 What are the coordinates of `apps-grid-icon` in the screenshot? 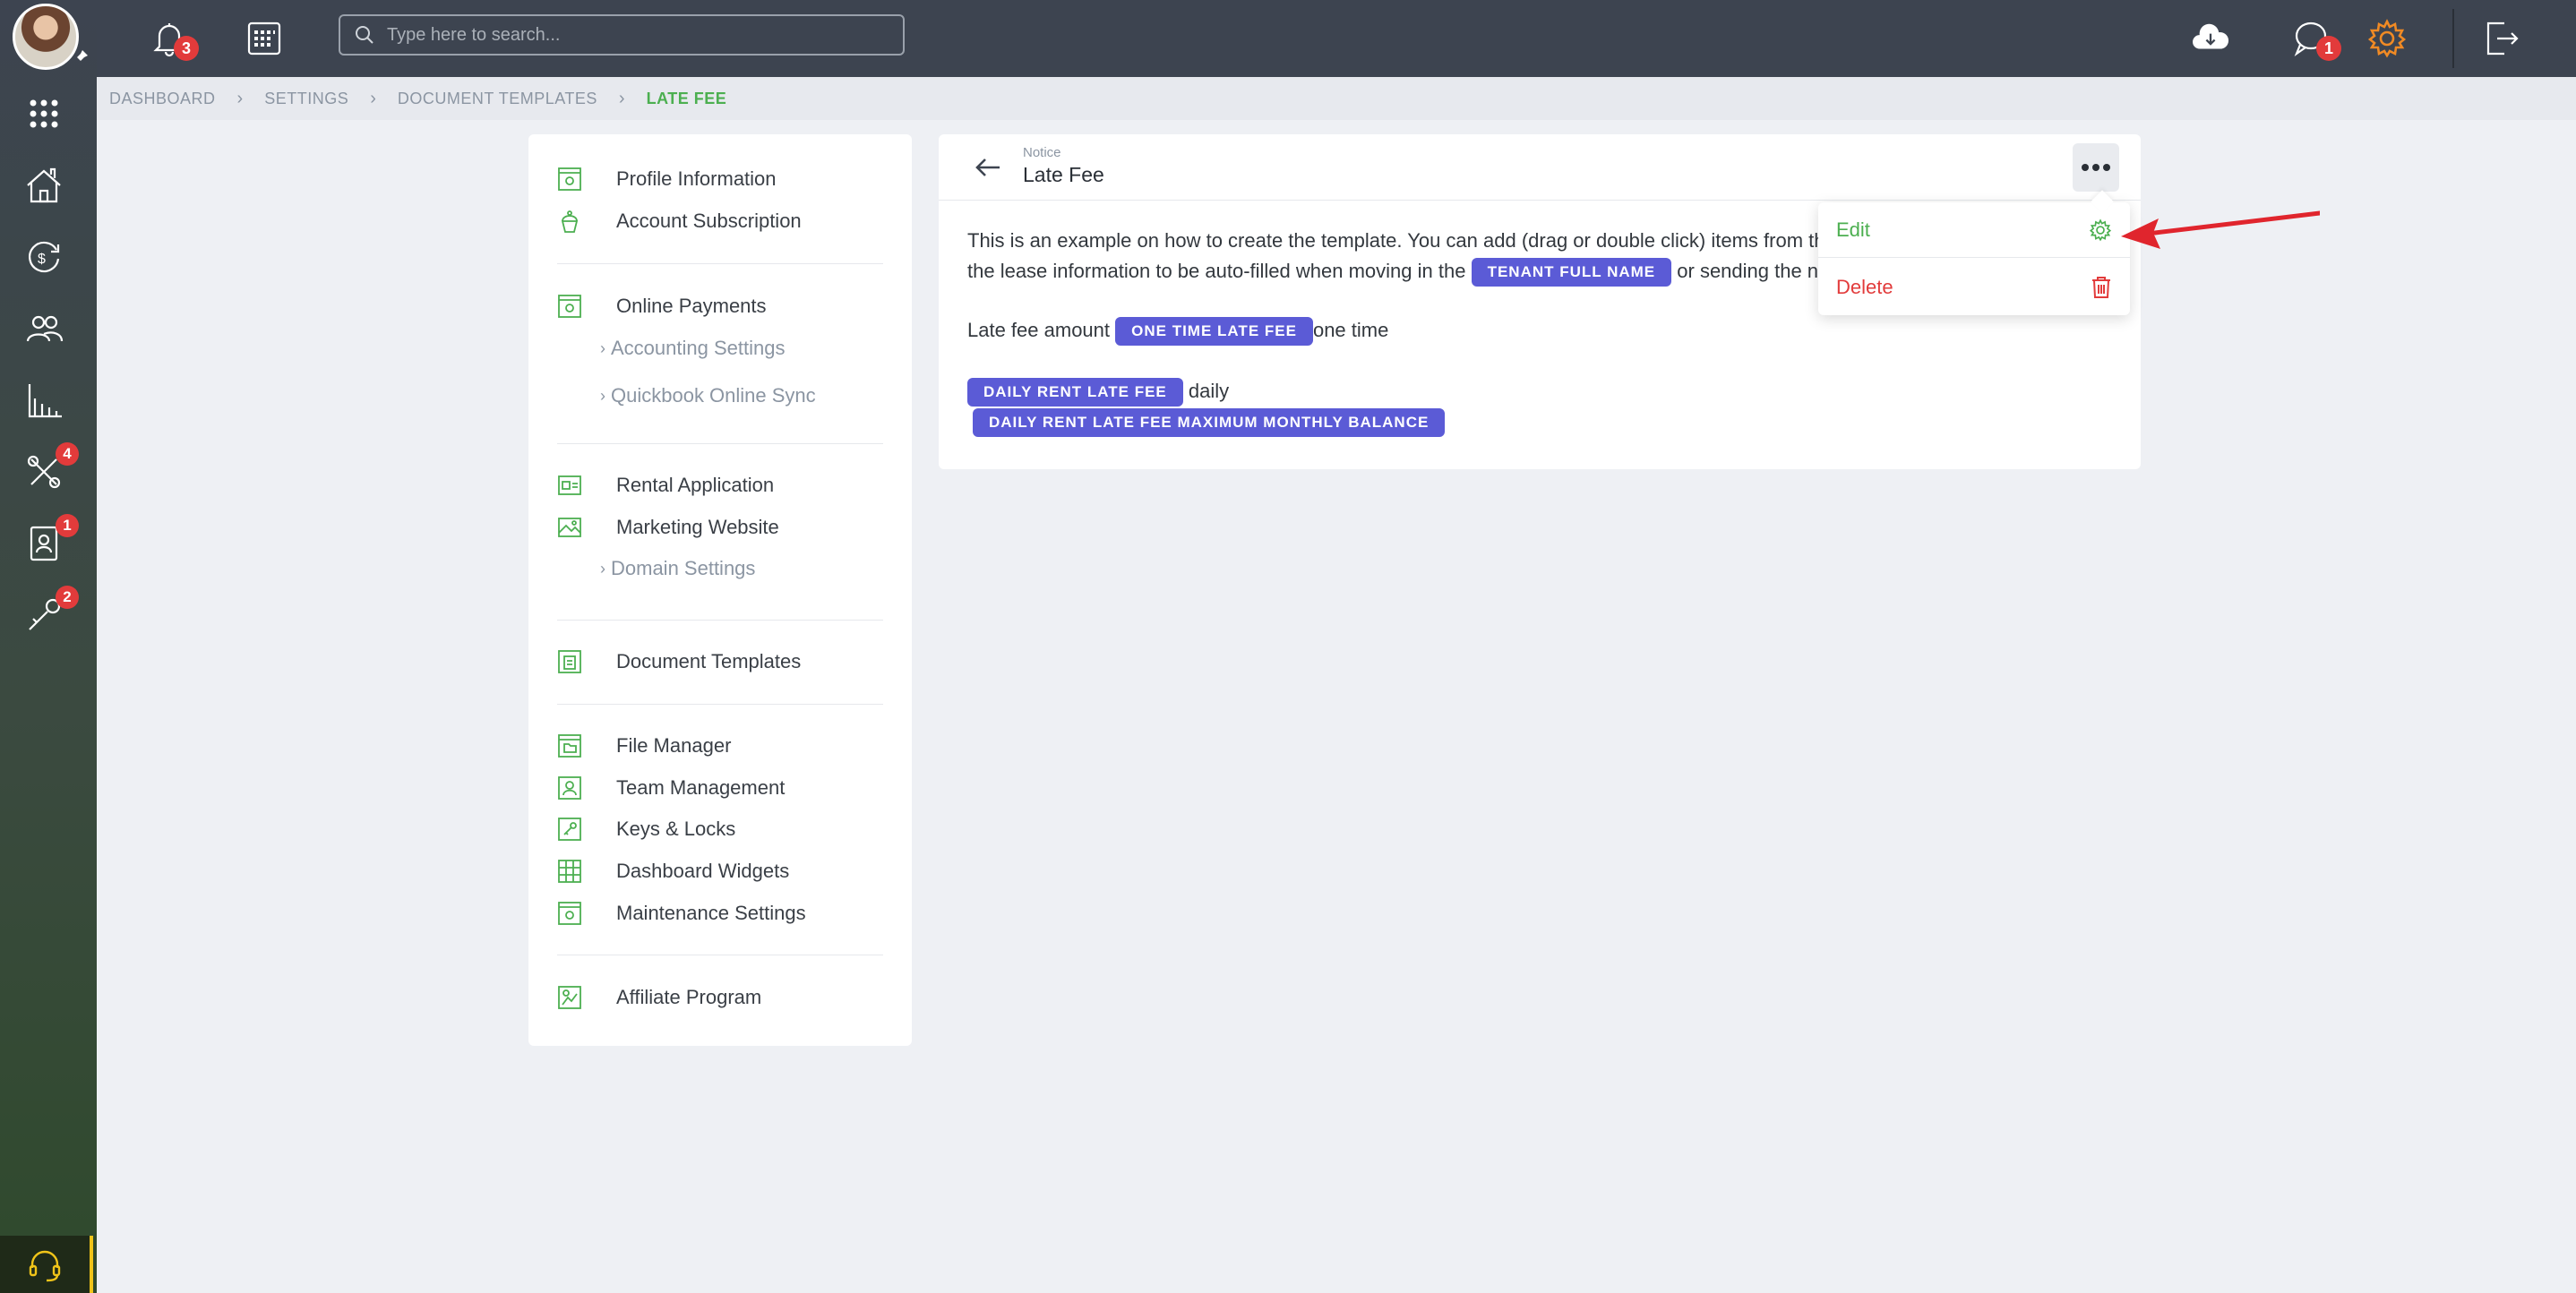 It's located at (44, 114).